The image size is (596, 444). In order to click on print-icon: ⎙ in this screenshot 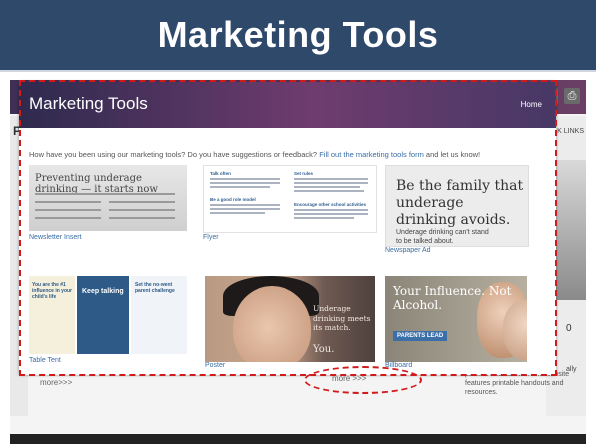, I will do `click(572, 96)`.